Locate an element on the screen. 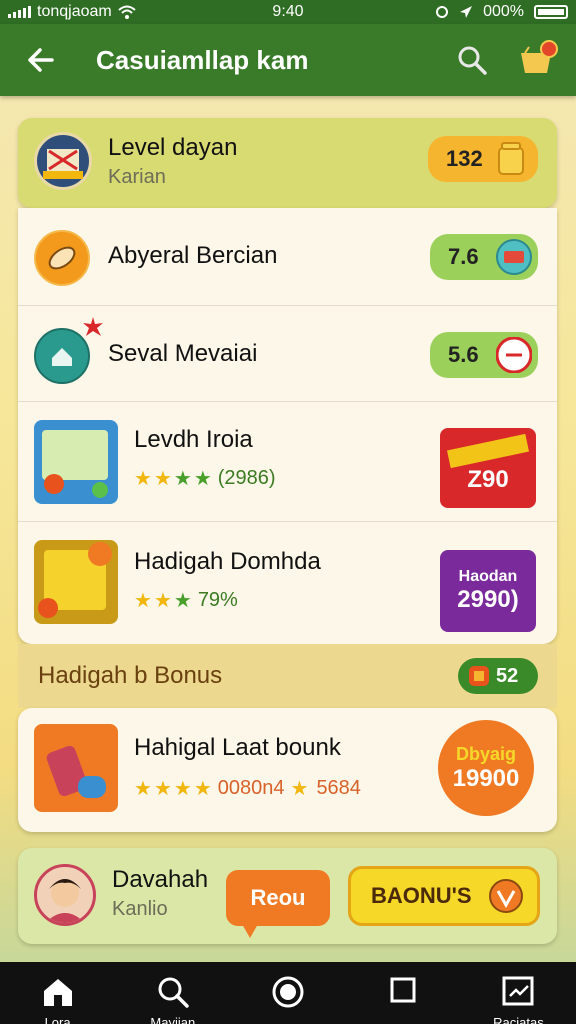 The width and height of the screenshot is (576, 1024). user-name: Davahah is located at coordinates (160, 879).